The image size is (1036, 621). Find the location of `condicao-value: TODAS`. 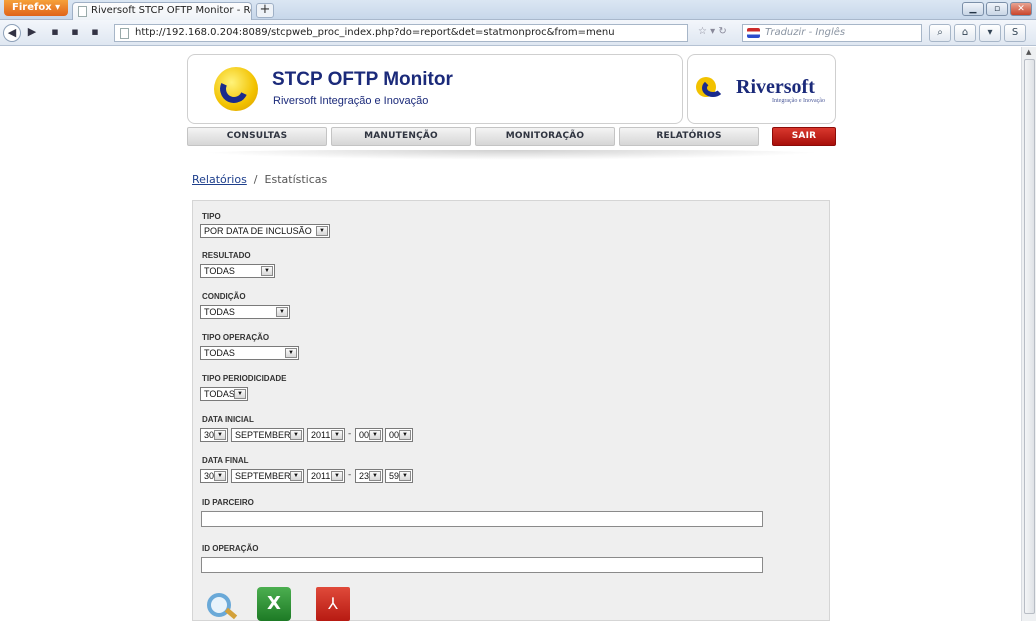

condicao-value: TODAS is located at coordinates (219, 312).